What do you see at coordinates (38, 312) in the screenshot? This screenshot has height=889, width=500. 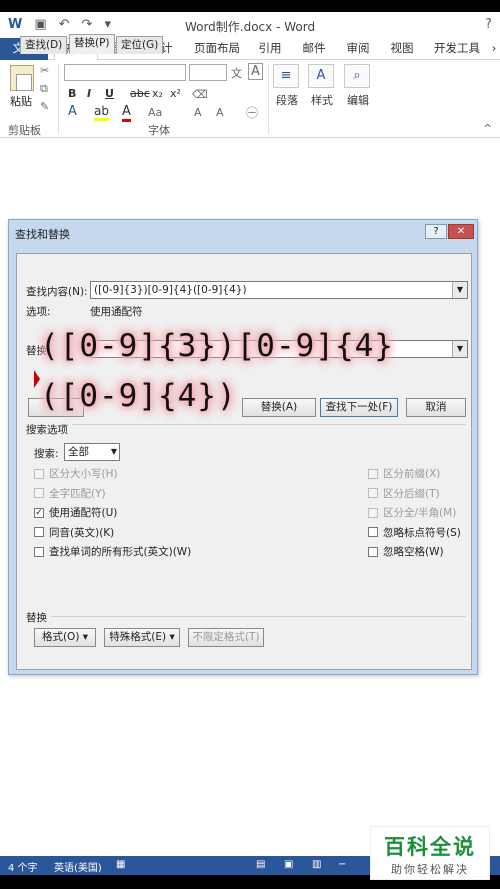 I see `options-label: 选项:` at bounding box center [38, 312].